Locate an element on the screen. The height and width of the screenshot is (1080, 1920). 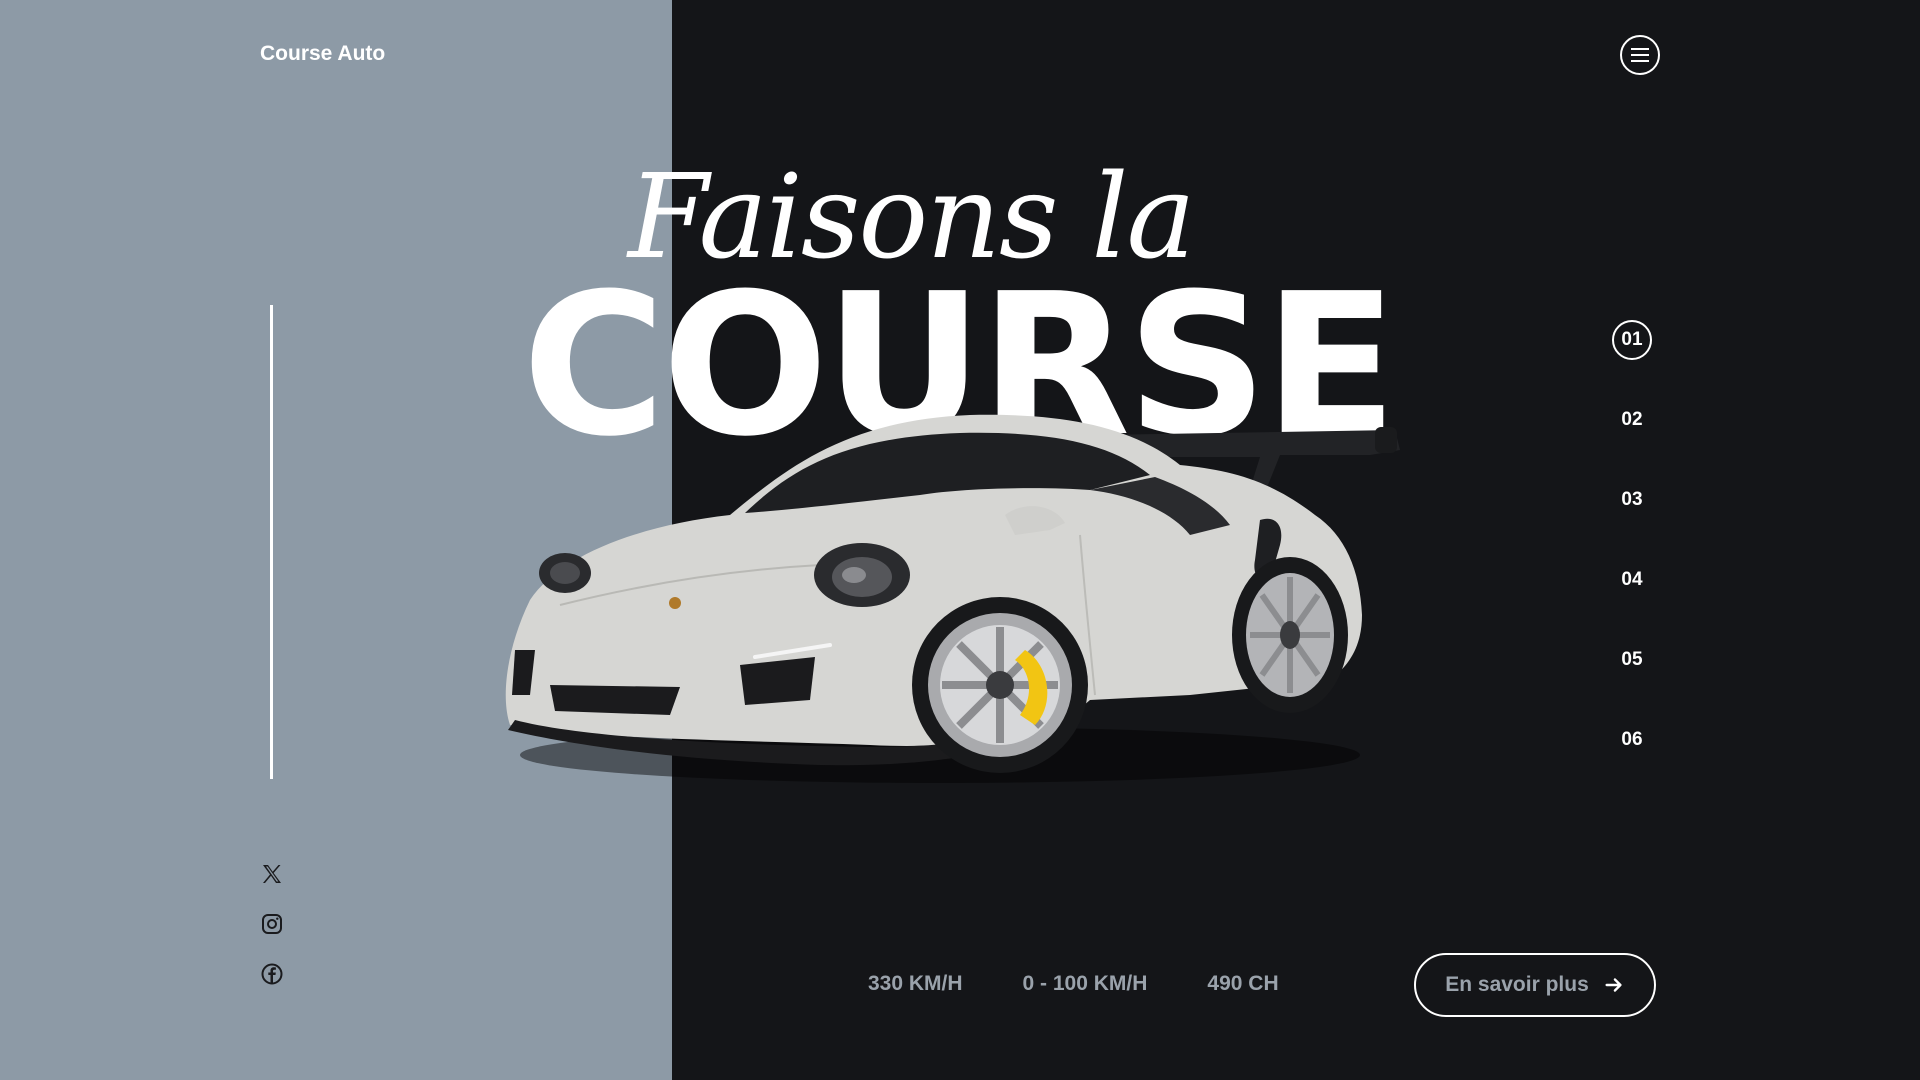
learn-more-button: En savoir plus is located at coordinates (1535, 985).